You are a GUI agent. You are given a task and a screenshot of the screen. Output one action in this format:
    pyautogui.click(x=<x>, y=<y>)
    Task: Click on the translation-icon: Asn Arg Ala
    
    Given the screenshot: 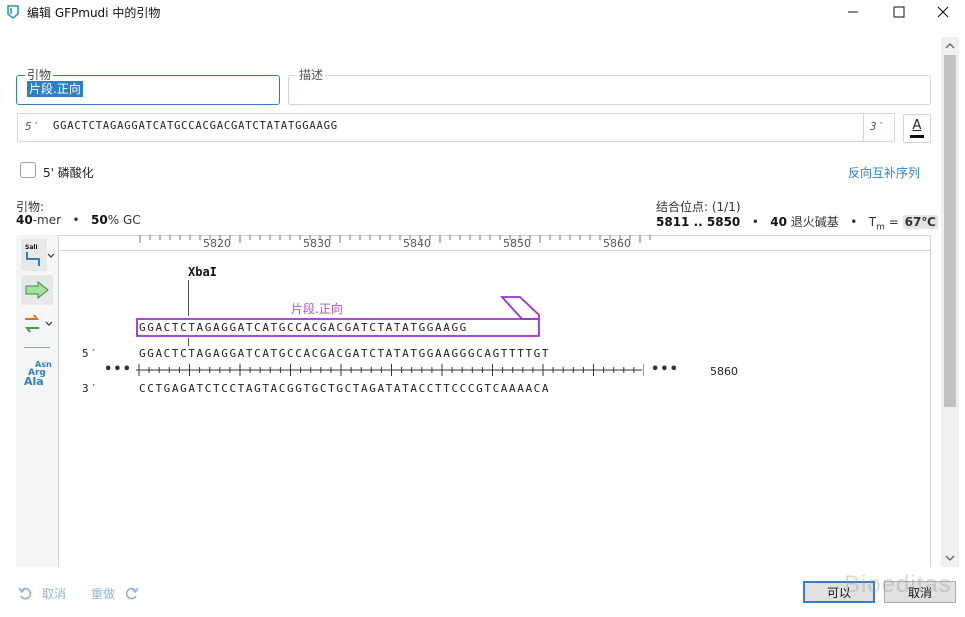 What is the action you would take?
    pyautogui.click(x=38, y=373)
    